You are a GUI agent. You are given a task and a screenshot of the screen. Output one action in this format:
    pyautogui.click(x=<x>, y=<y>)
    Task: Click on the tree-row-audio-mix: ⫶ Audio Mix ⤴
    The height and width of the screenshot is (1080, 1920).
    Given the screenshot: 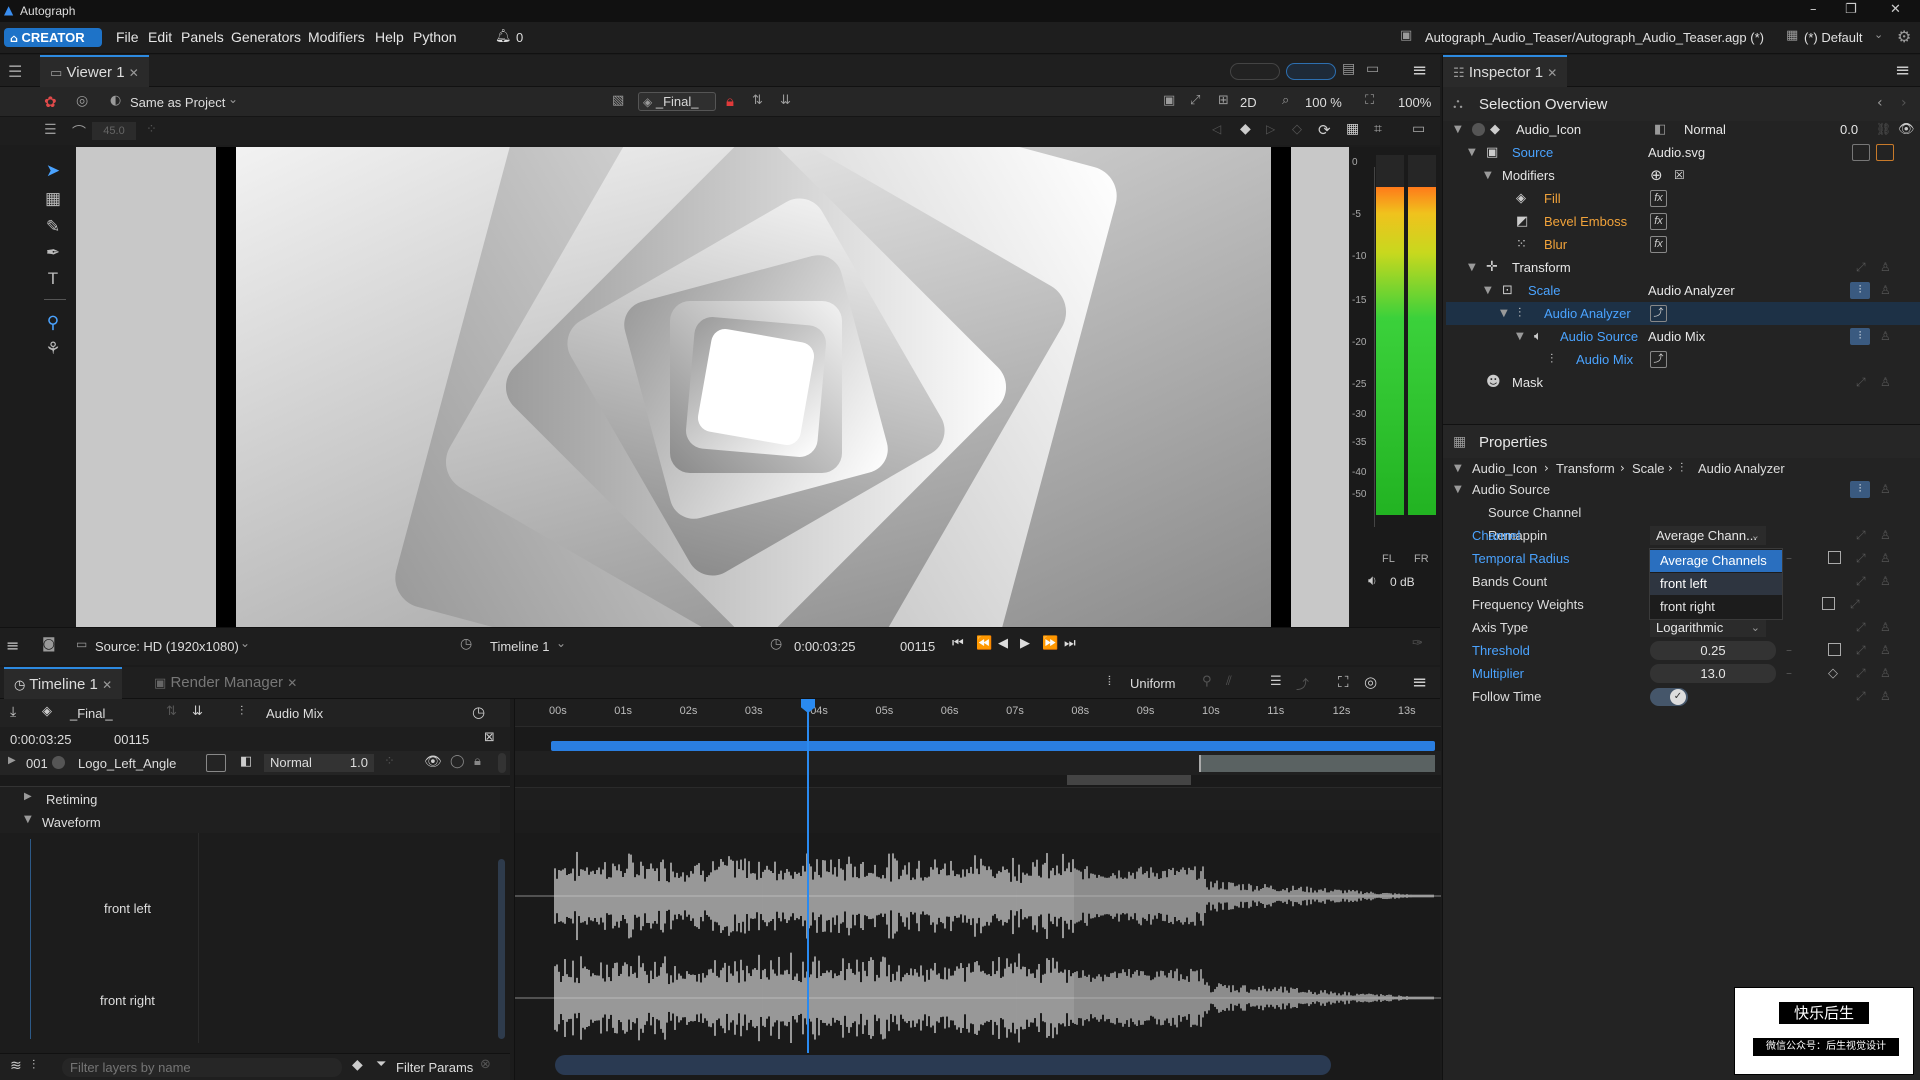 What is the action you would take?
    pyautogui.click(x=1683, y=359)
    